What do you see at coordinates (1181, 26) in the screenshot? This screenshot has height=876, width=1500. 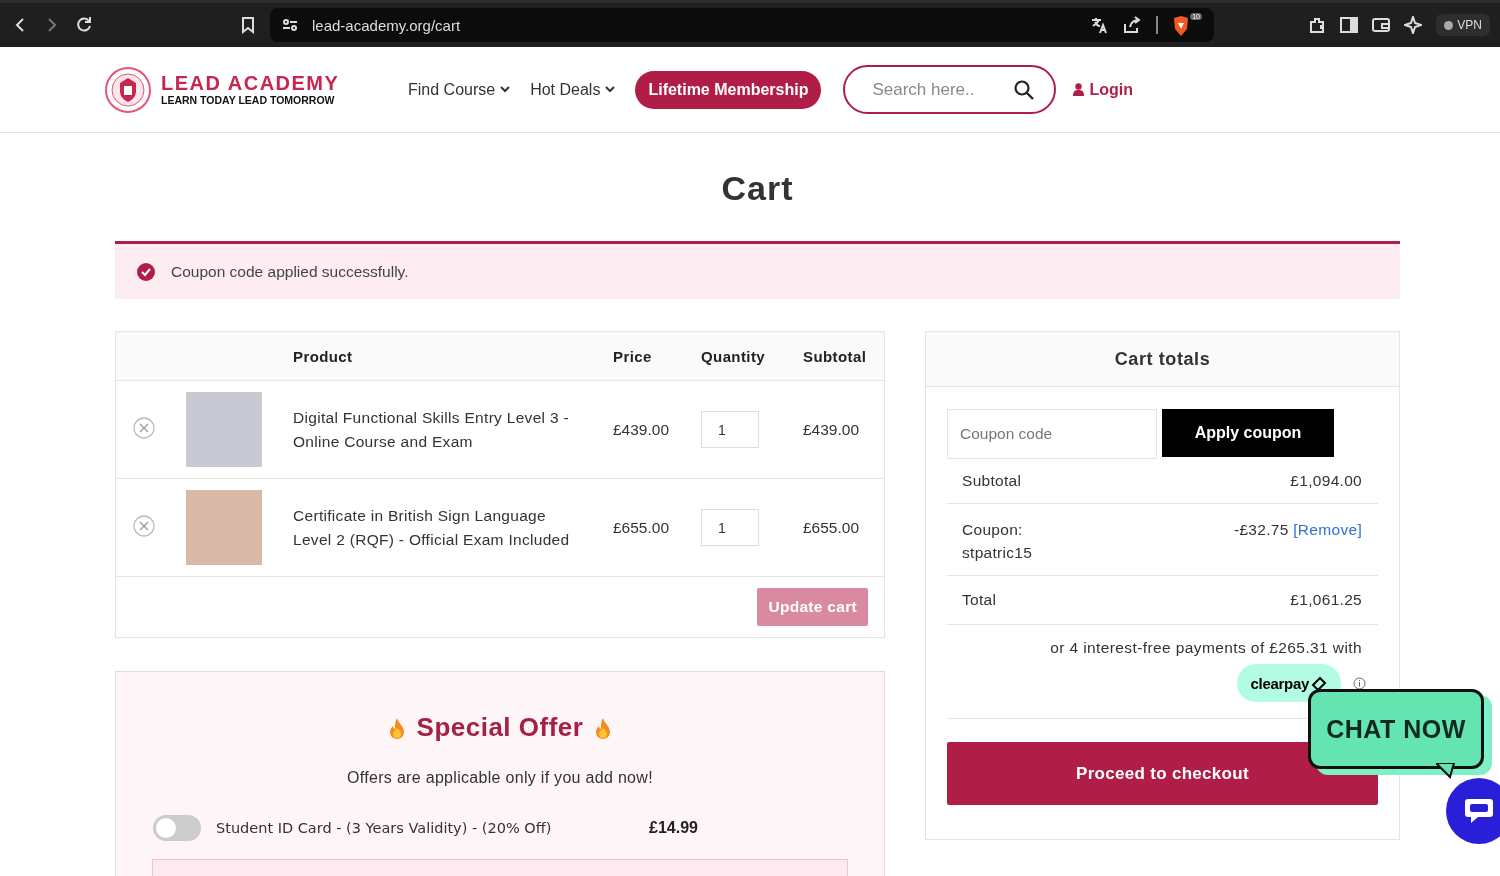 I see `lion-shield-icon` at bounding box center [1181, 26].